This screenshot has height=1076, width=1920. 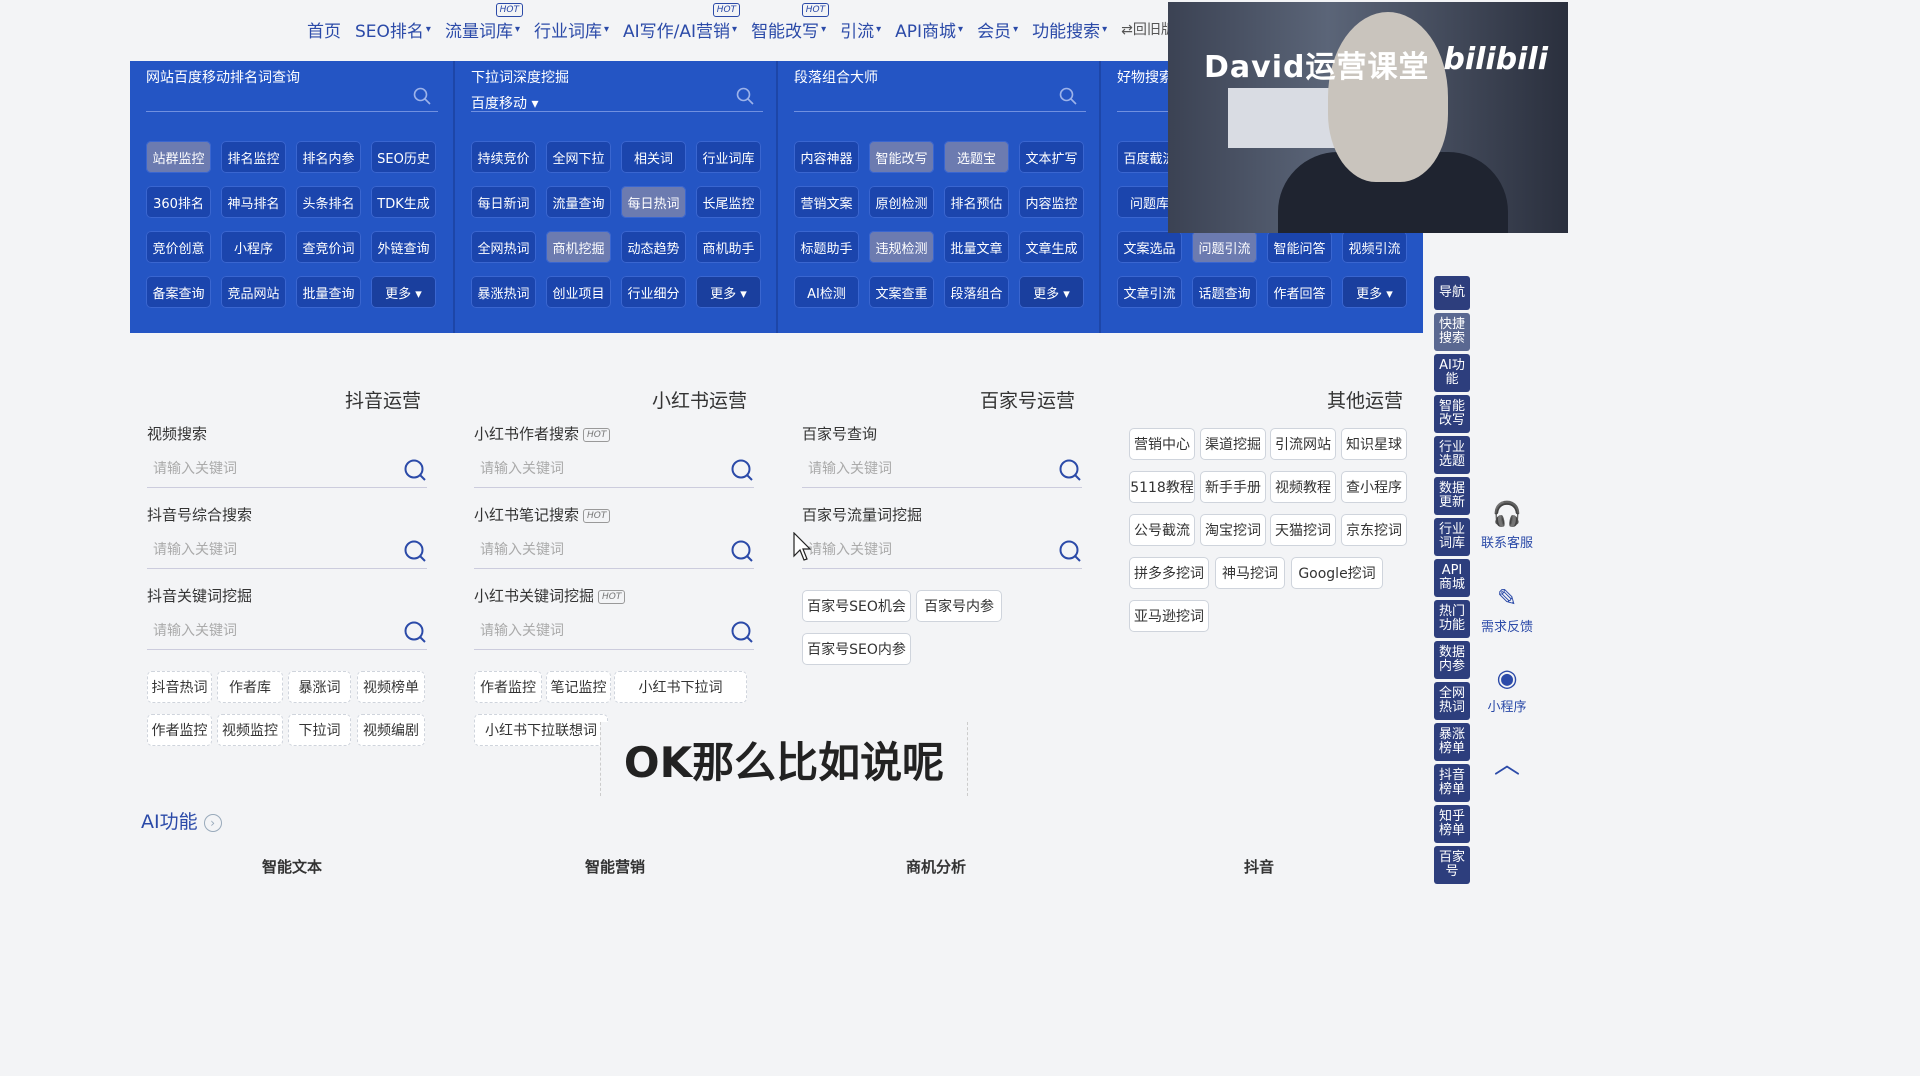 I want to click on tool-button: 每日新词, so click(x=503, y=202).